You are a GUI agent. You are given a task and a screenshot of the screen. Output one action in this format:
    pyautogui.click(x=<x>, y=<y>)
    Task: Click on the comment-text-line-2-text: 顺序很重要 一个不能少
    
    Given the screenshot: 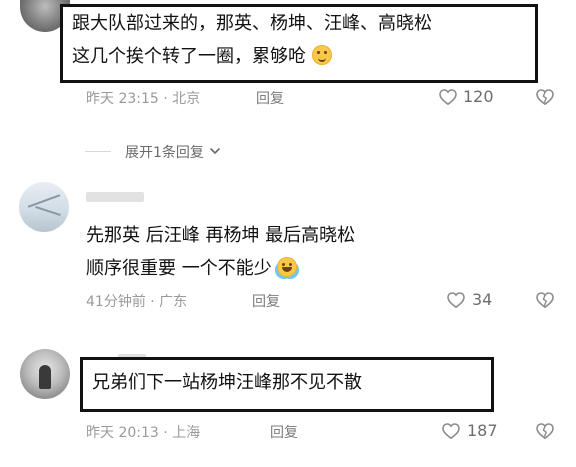 What is the action you would take?
    pyautogui.click(x=179, y=268)
    